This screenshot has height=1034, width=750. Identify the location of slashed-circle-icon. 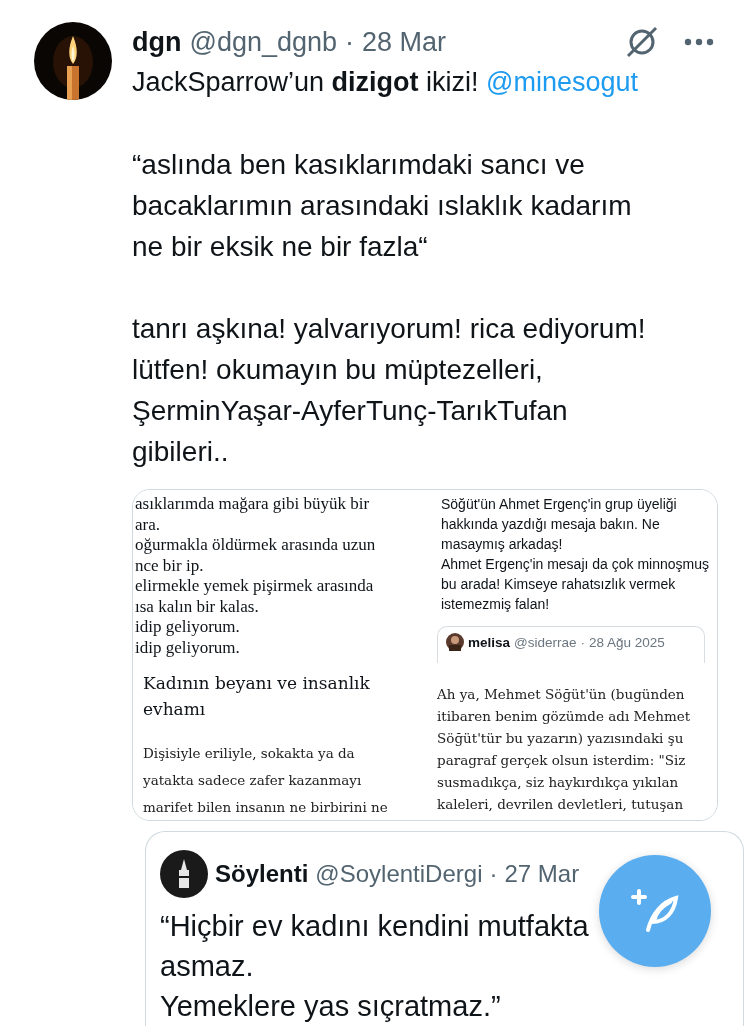
(642, 42).